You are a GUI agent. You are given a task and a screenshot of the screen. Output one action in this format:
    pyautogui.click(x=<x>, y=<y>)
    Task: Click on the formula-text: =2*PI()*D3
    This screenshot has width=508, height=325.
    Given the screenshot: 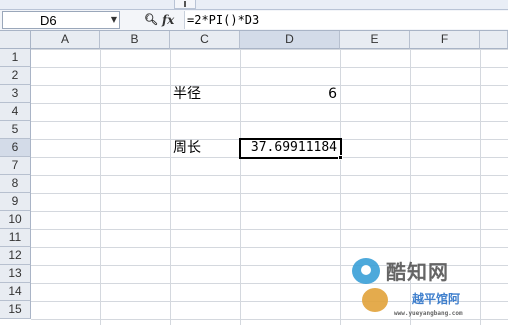 What is the action you would take?
    pyautogui.click(x=223, y=20)
    